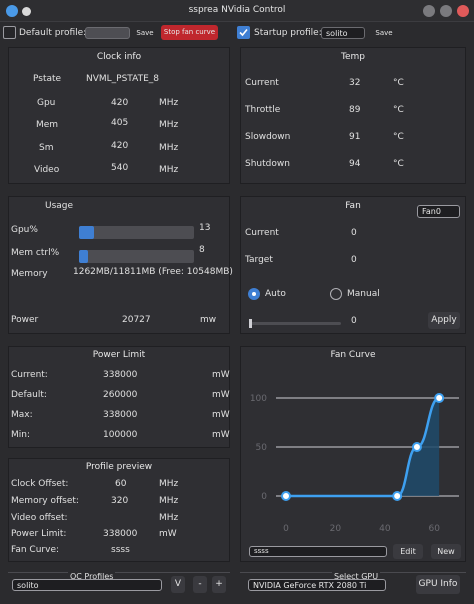 The height and width of the screenshot is (604, 474). Describe the element at coordinates (254, 294) in the screenshot. I see `fan-auto-radio` at that location.